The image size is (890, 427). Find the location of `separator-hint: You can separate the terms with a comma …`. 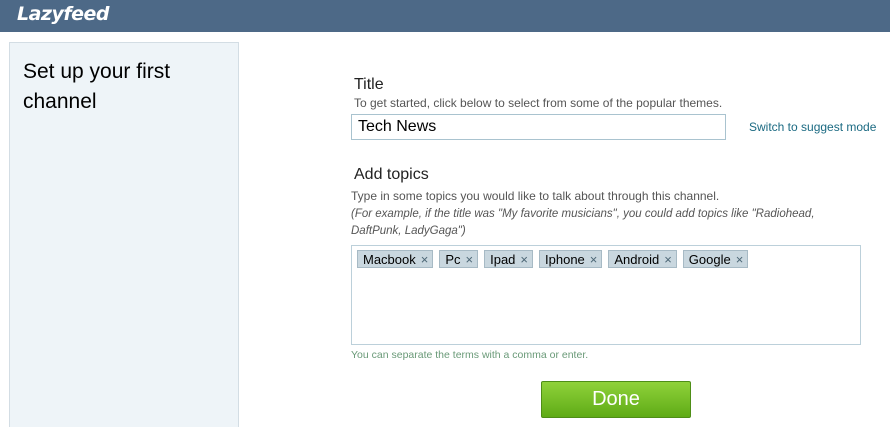

separator-hint: You can separate the terms with a comma … is located at coordinates (470, 355).